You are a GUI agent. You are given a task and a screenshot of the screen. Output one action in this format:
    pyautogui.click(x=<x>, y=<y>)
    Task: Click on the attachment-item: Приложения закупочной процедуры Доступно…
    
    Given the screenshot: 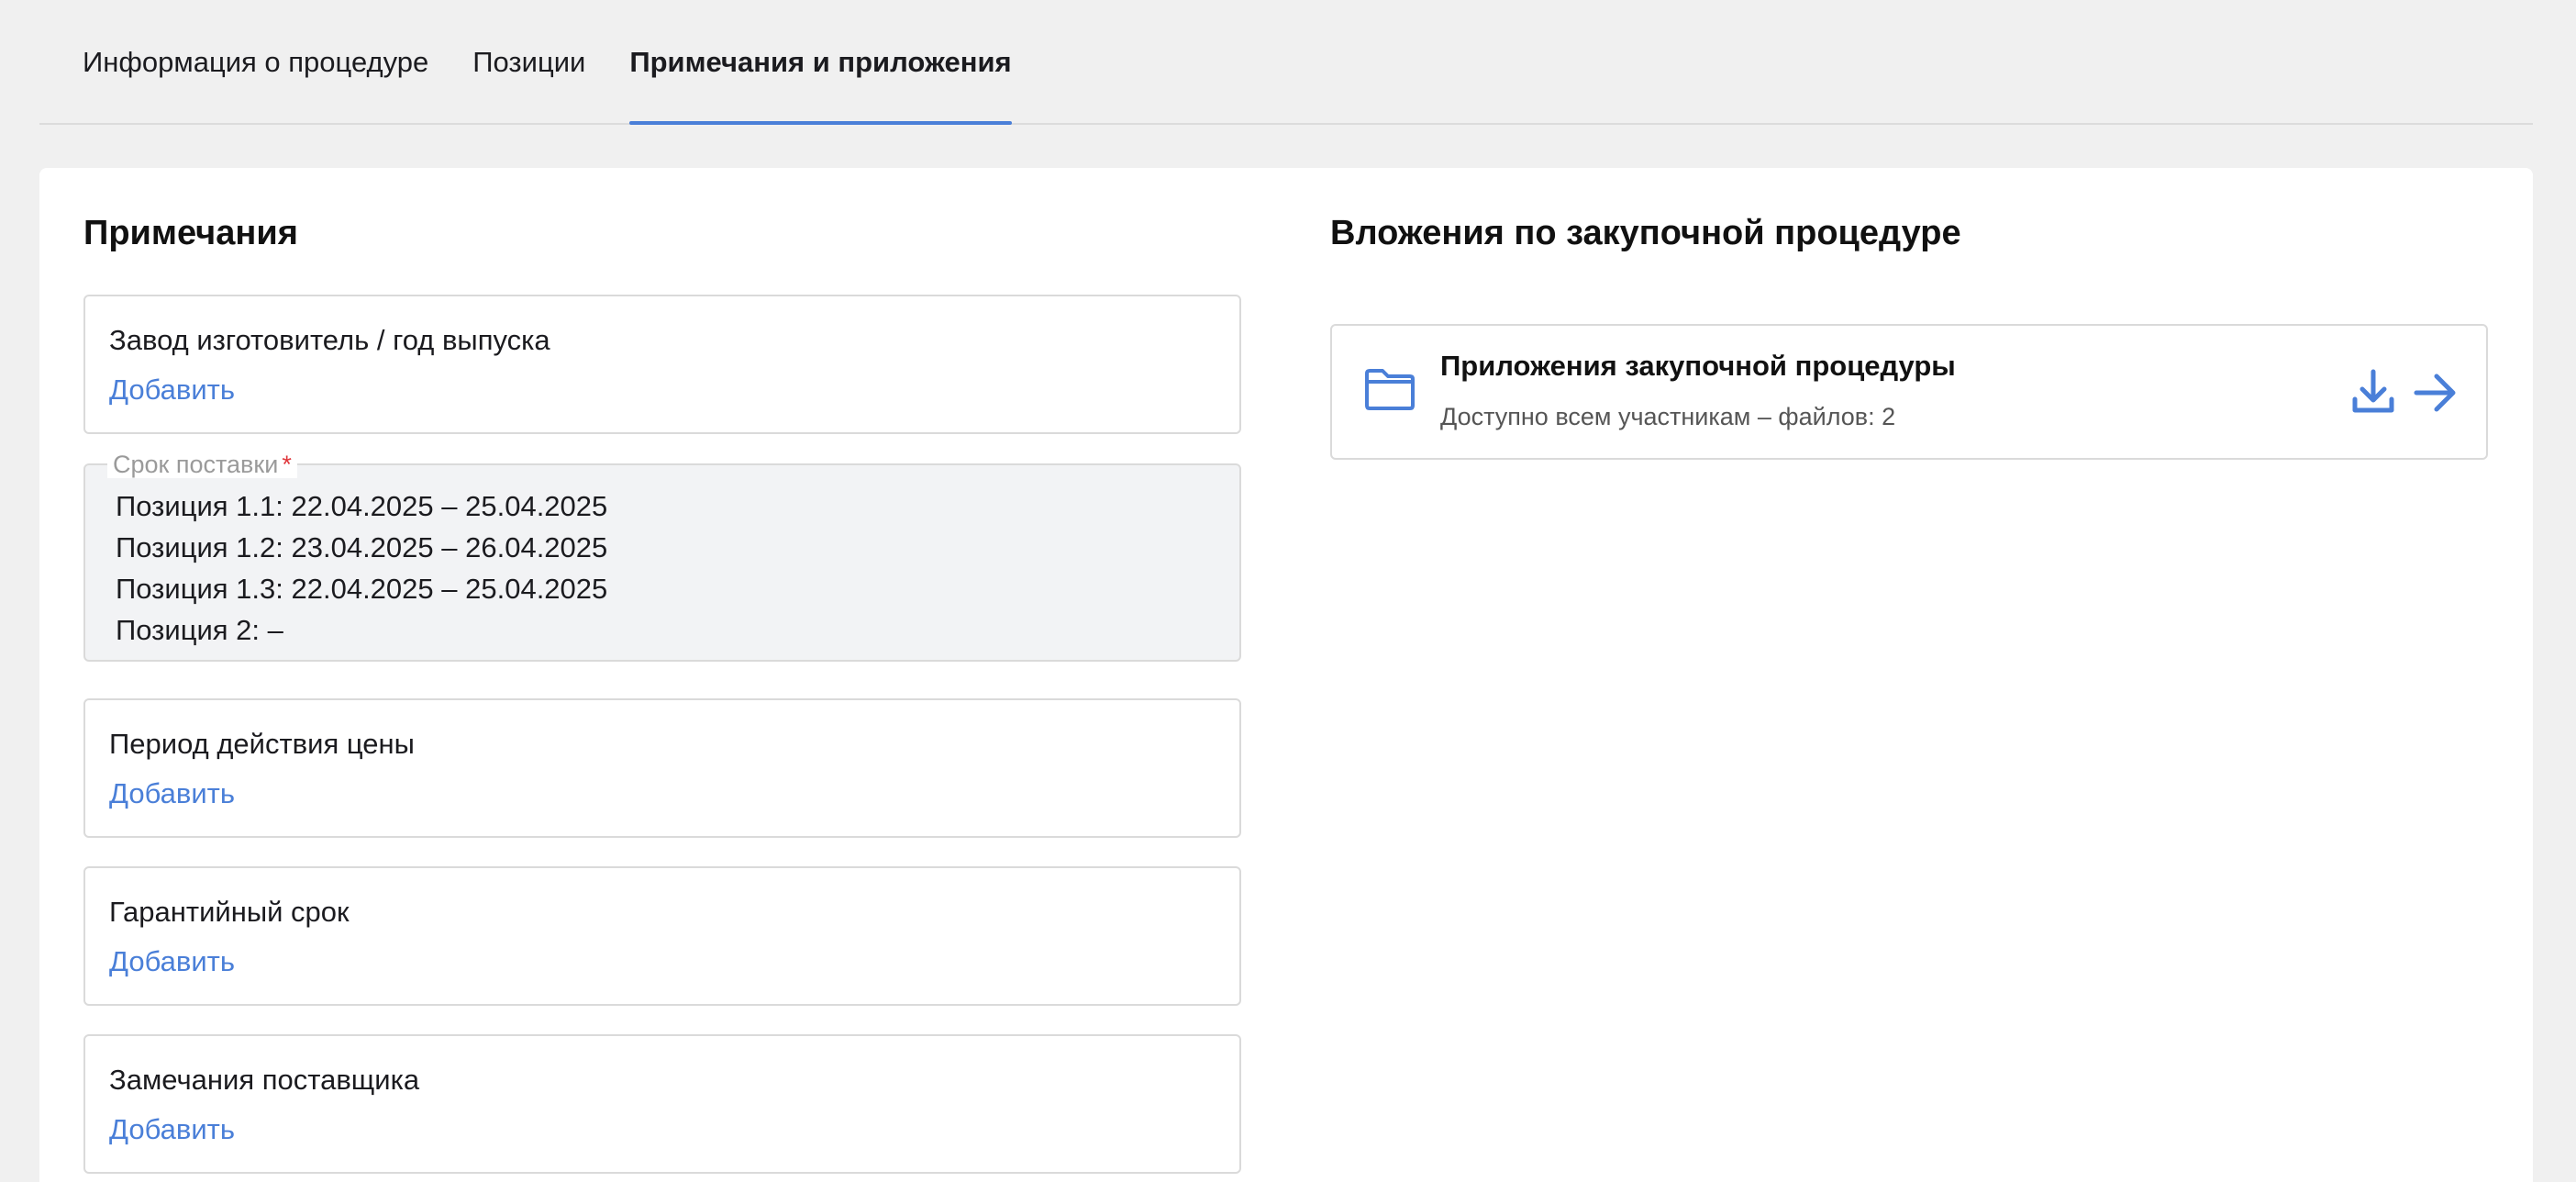 What is the action you would take?
    pyautogui.click(x=1909, y=392)
    